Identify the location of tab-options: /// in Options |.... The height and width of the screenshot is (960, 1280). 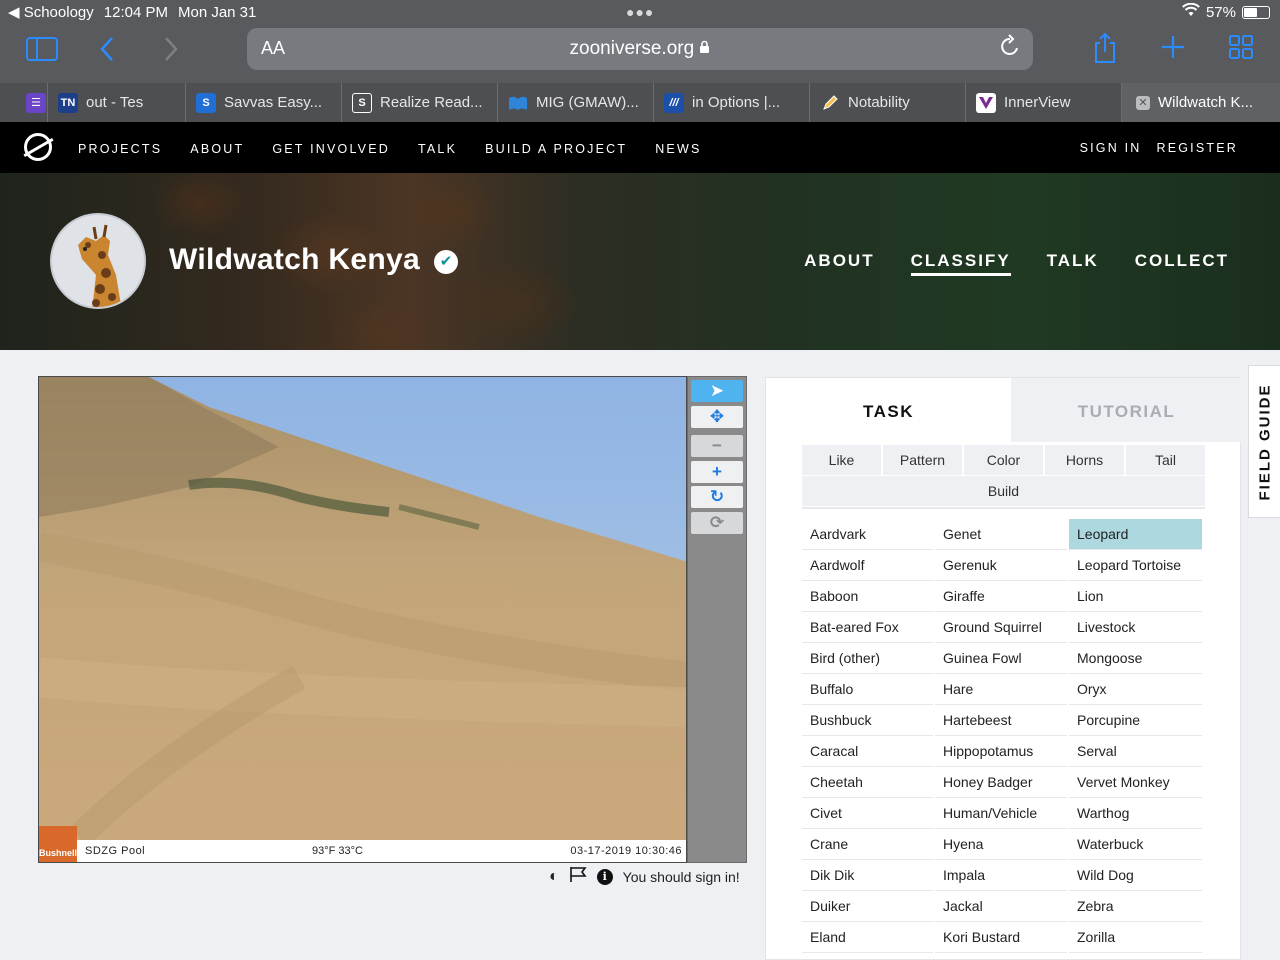
(732, 102).